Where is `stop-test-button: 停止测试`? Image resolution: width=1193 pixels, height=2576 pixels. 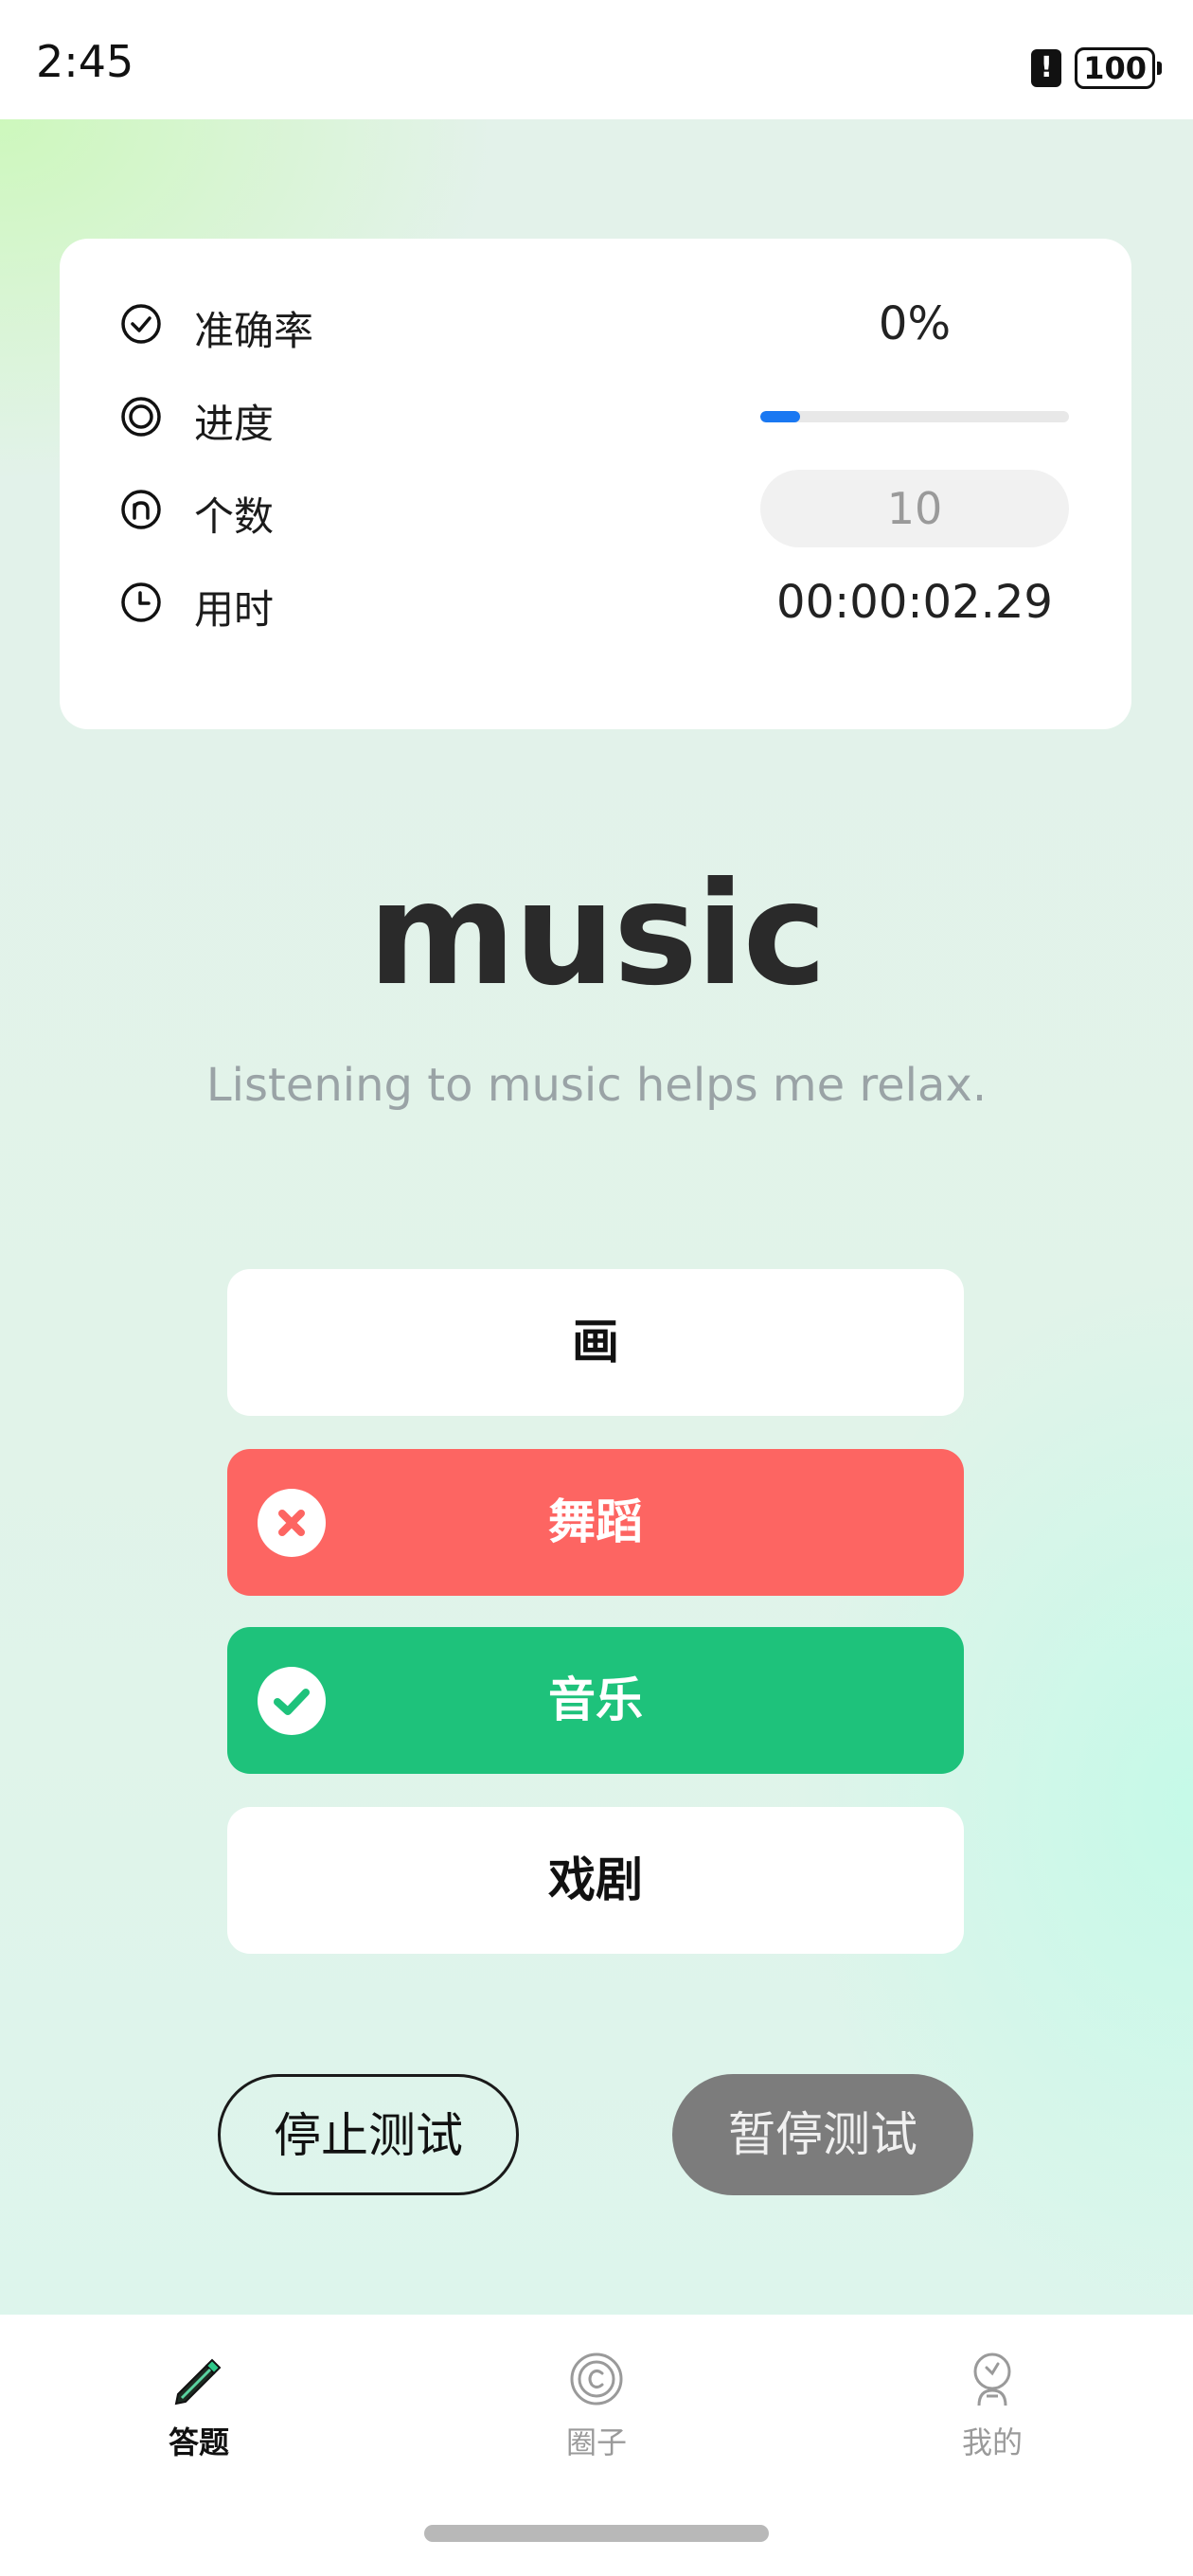
stop-test-button: 停止测试 is located at coordinates (368, 2134).